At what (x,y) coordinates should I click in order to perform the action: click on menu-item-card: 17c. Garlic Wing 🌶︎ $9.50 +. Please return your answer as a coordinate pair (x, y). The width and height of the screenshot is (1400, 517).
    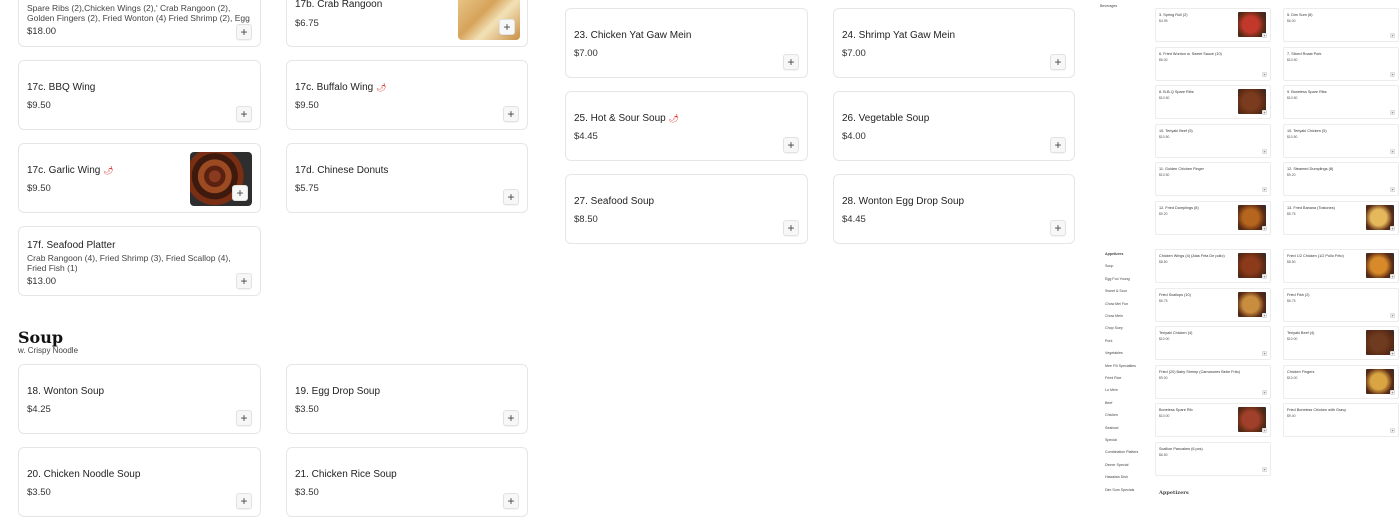
    Looking at the image, I should click on (139, 178).